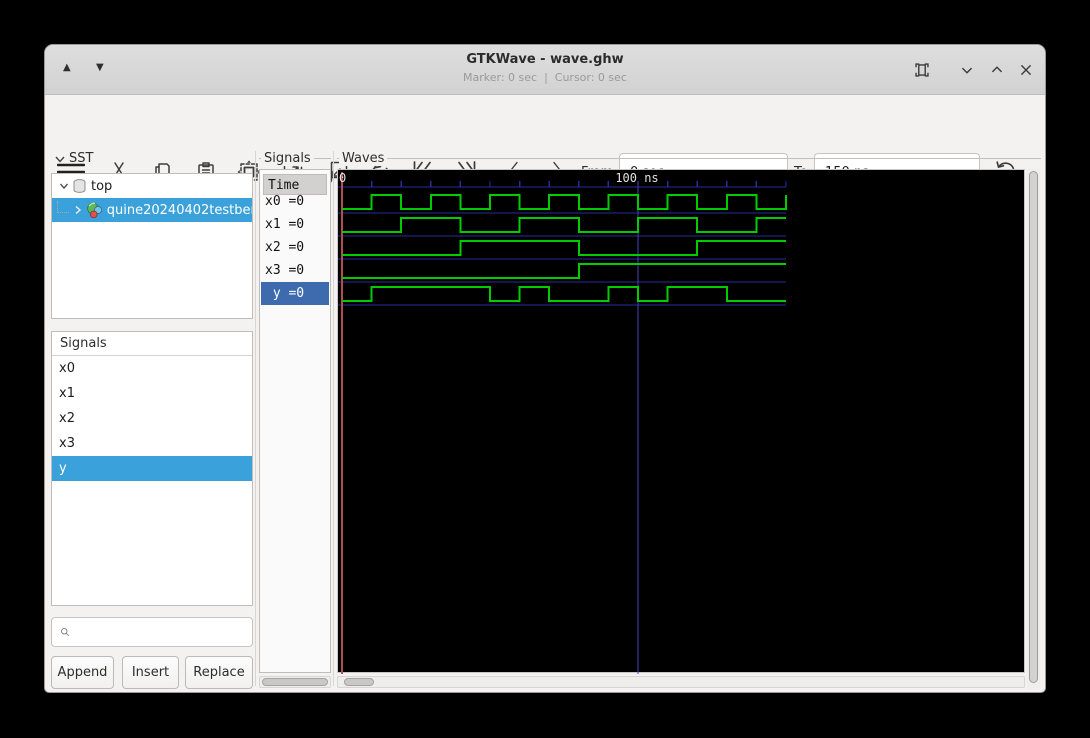  I want to click on append-button: Append, so click(82, 672).